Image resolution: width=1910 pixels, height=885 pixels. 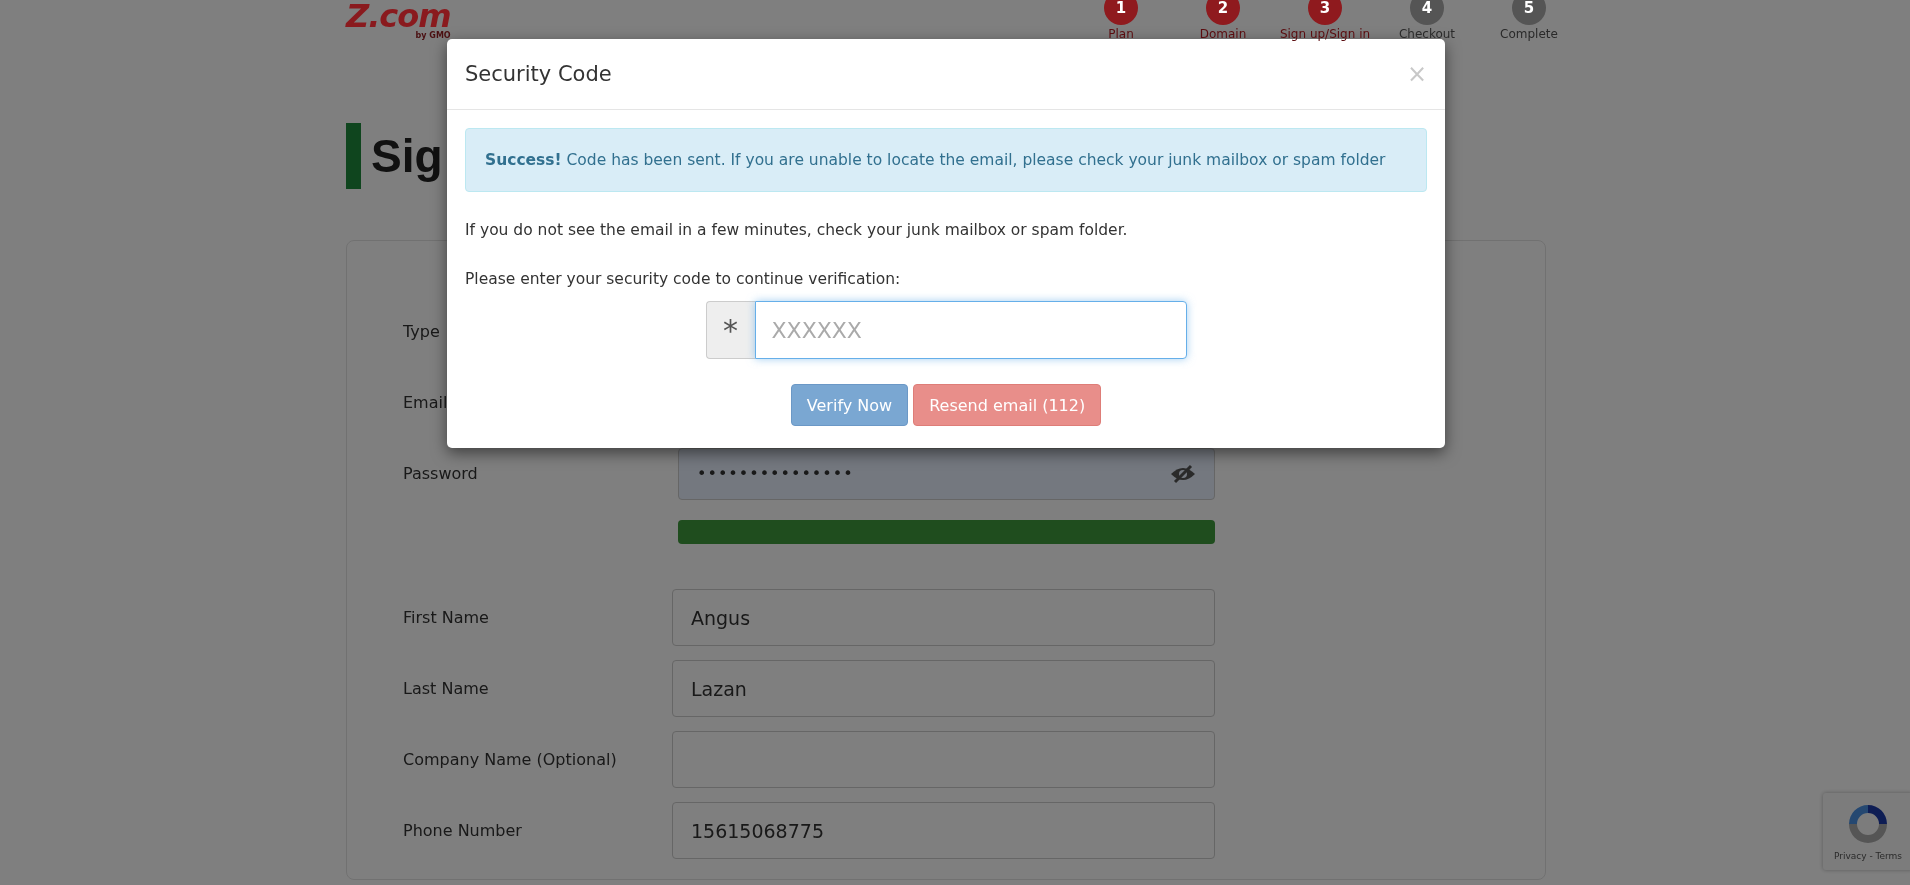 I want to click on step-number: 5, so click(x=1529, y=12).